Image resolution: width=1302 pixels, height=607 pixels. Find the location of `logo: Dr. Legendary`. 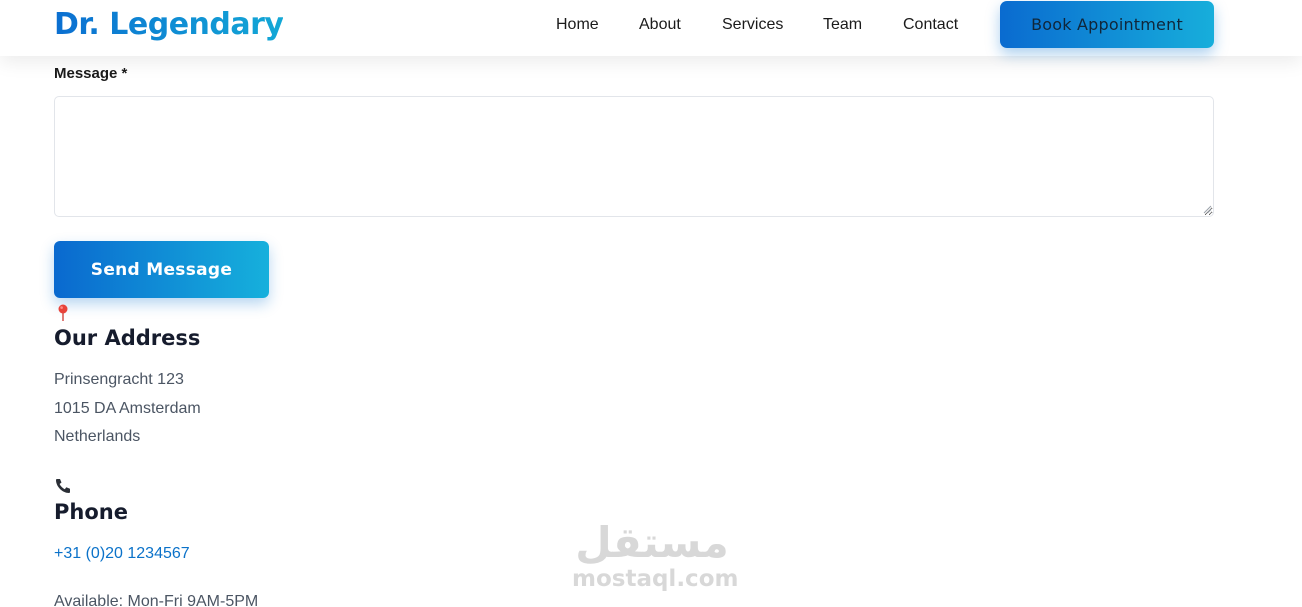

logo: Dr. Legendary is located at coordinates (169, 24).